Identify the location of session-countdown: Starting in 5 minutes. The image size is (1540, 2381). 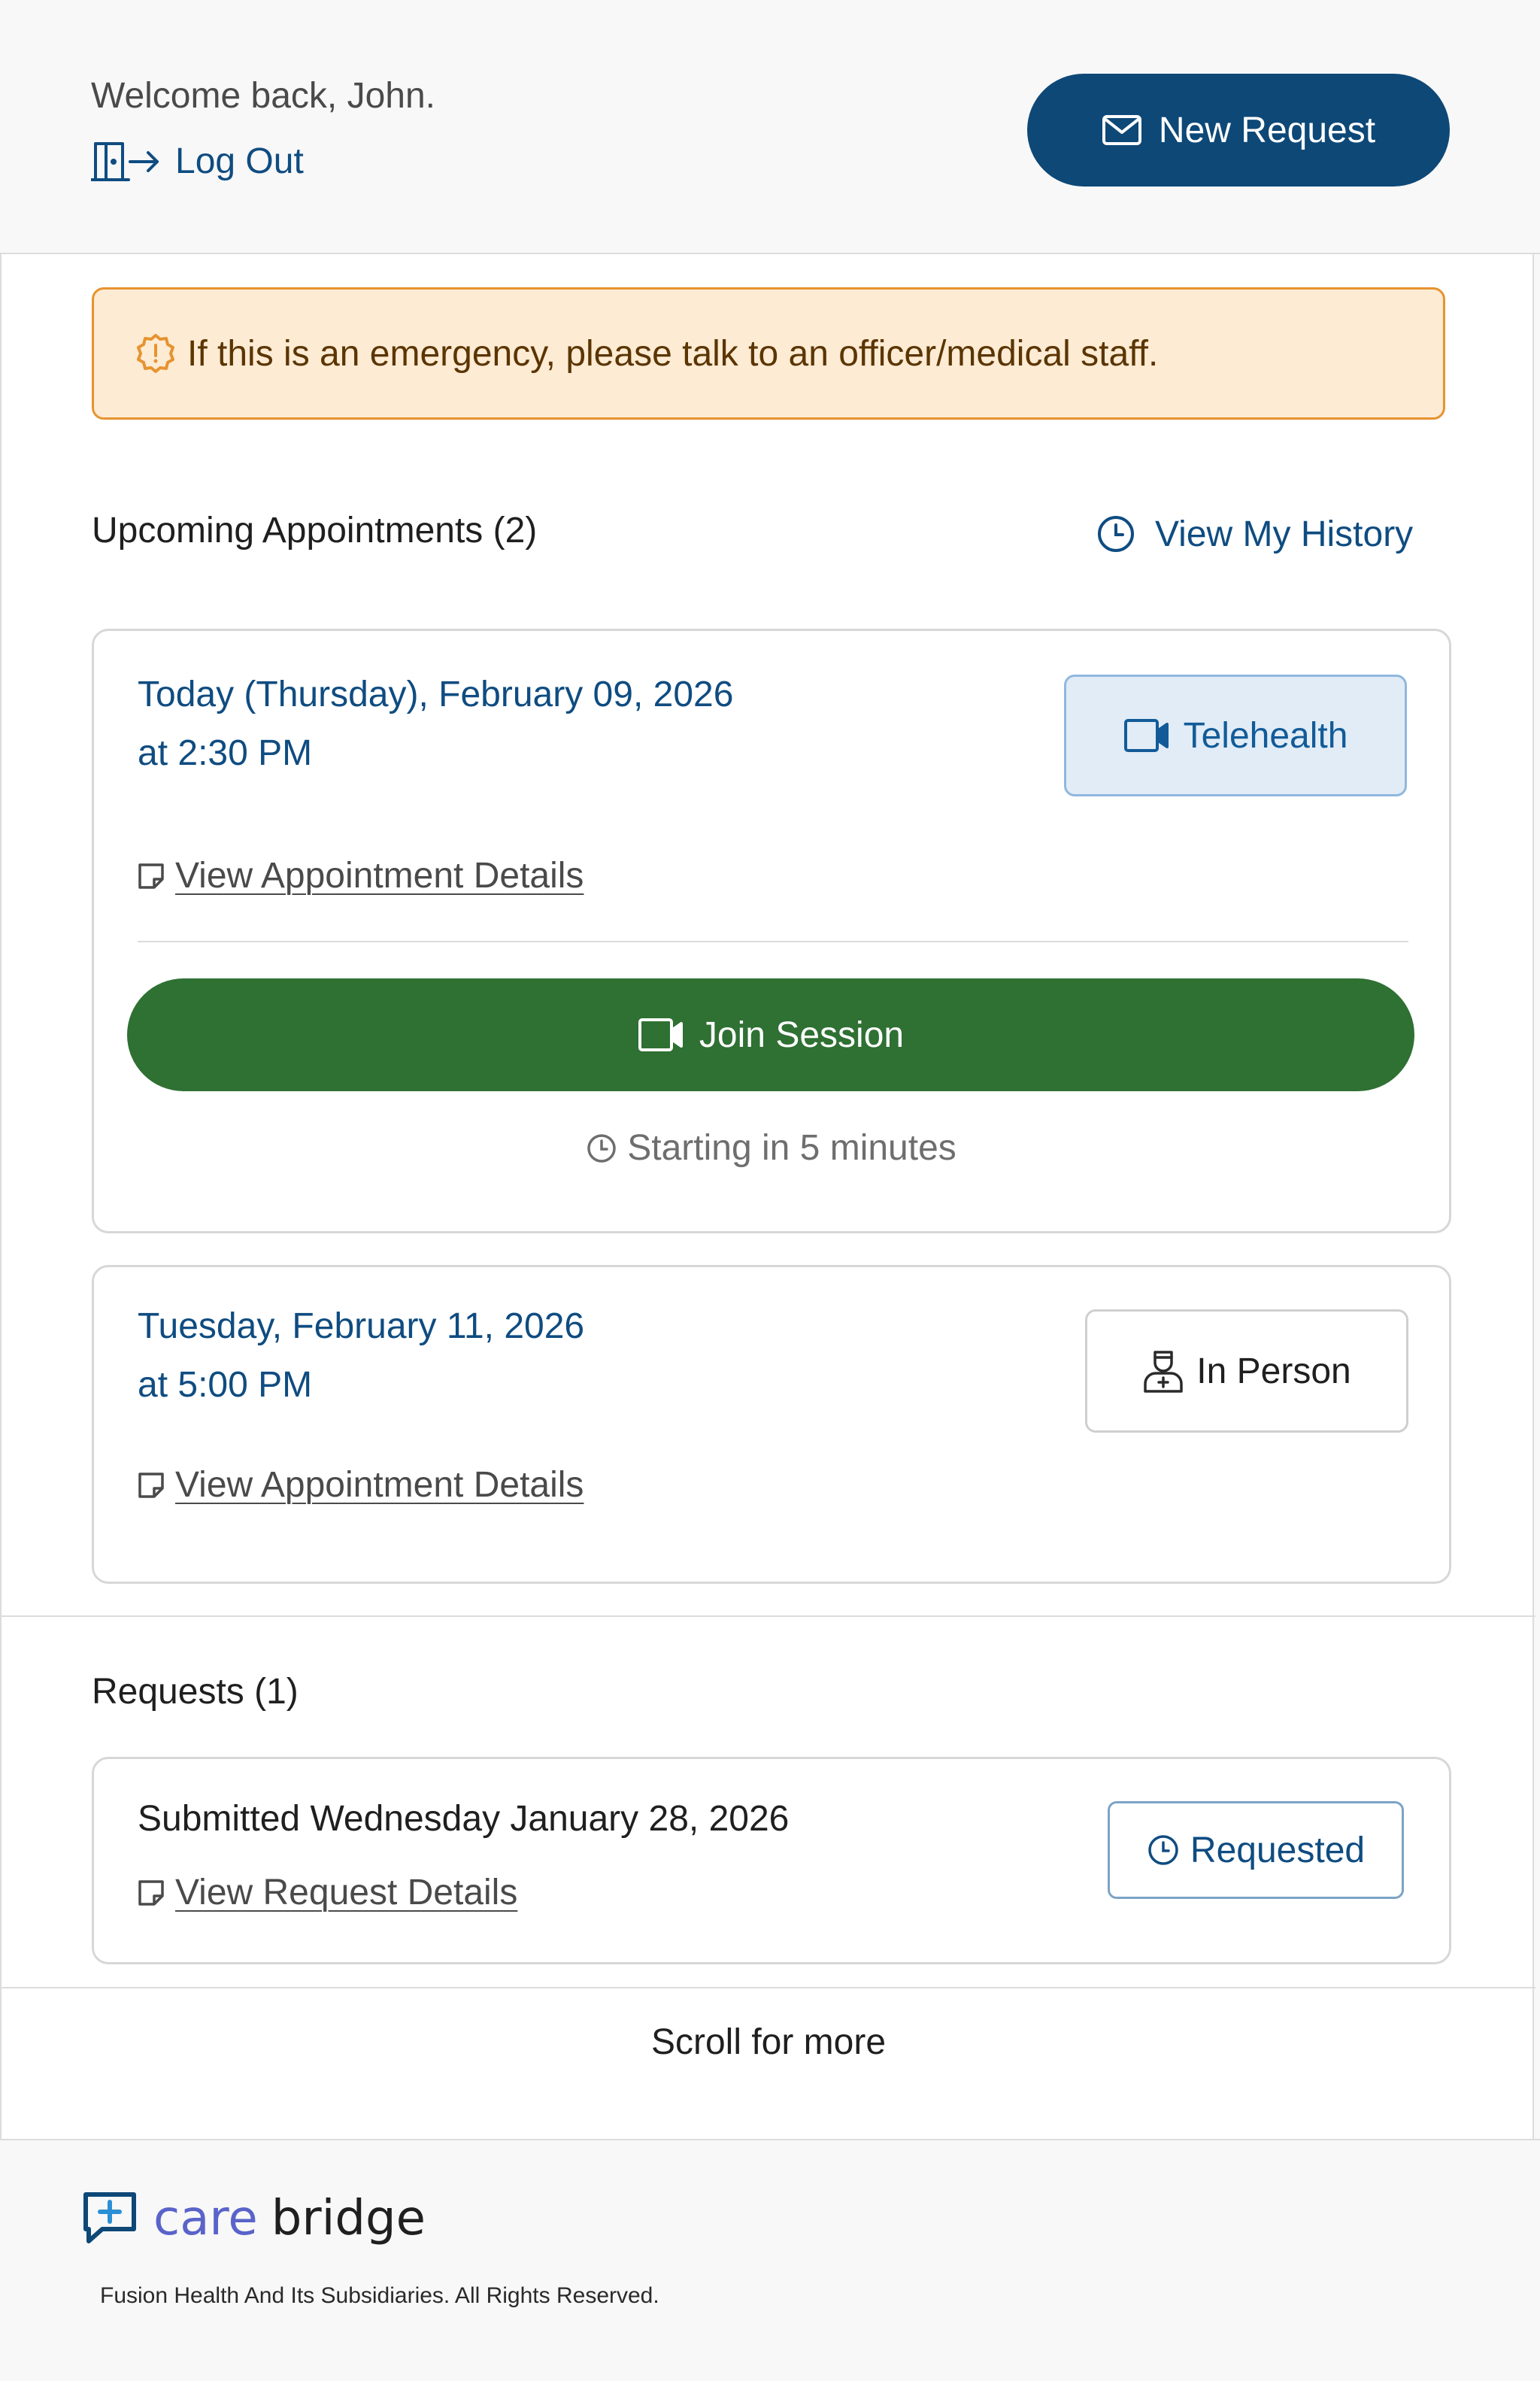
(771, 1148).